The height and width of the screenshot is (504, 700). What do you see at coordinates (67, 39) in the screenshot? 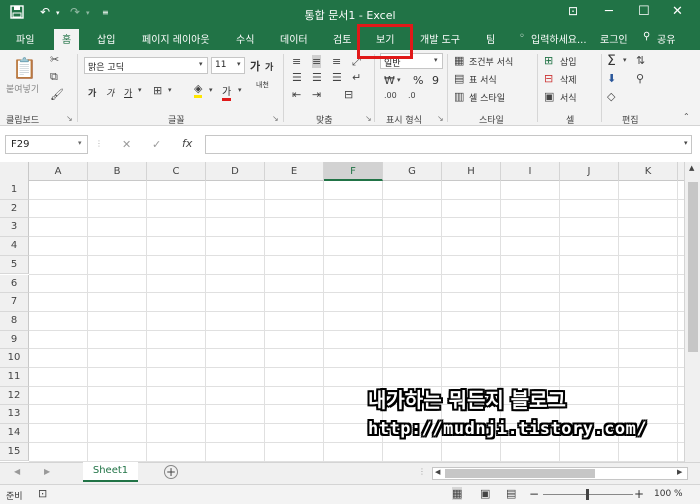
I see `tab-home: 홈` at bounding box center [67, 39].